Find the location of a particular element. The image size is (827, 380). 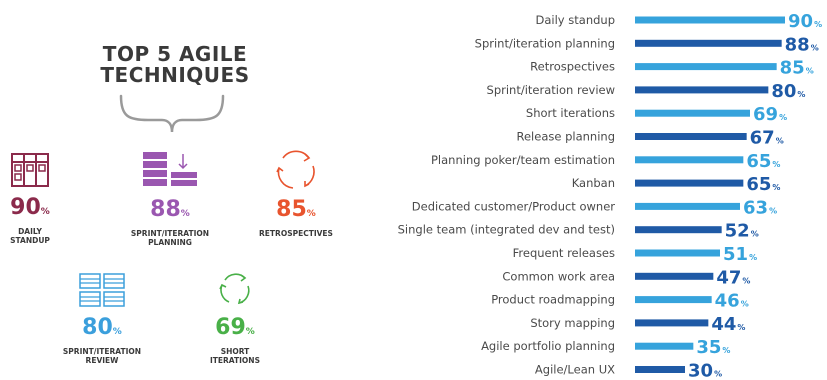

bar-value-label: 30% is located at coordinates (705, 370).